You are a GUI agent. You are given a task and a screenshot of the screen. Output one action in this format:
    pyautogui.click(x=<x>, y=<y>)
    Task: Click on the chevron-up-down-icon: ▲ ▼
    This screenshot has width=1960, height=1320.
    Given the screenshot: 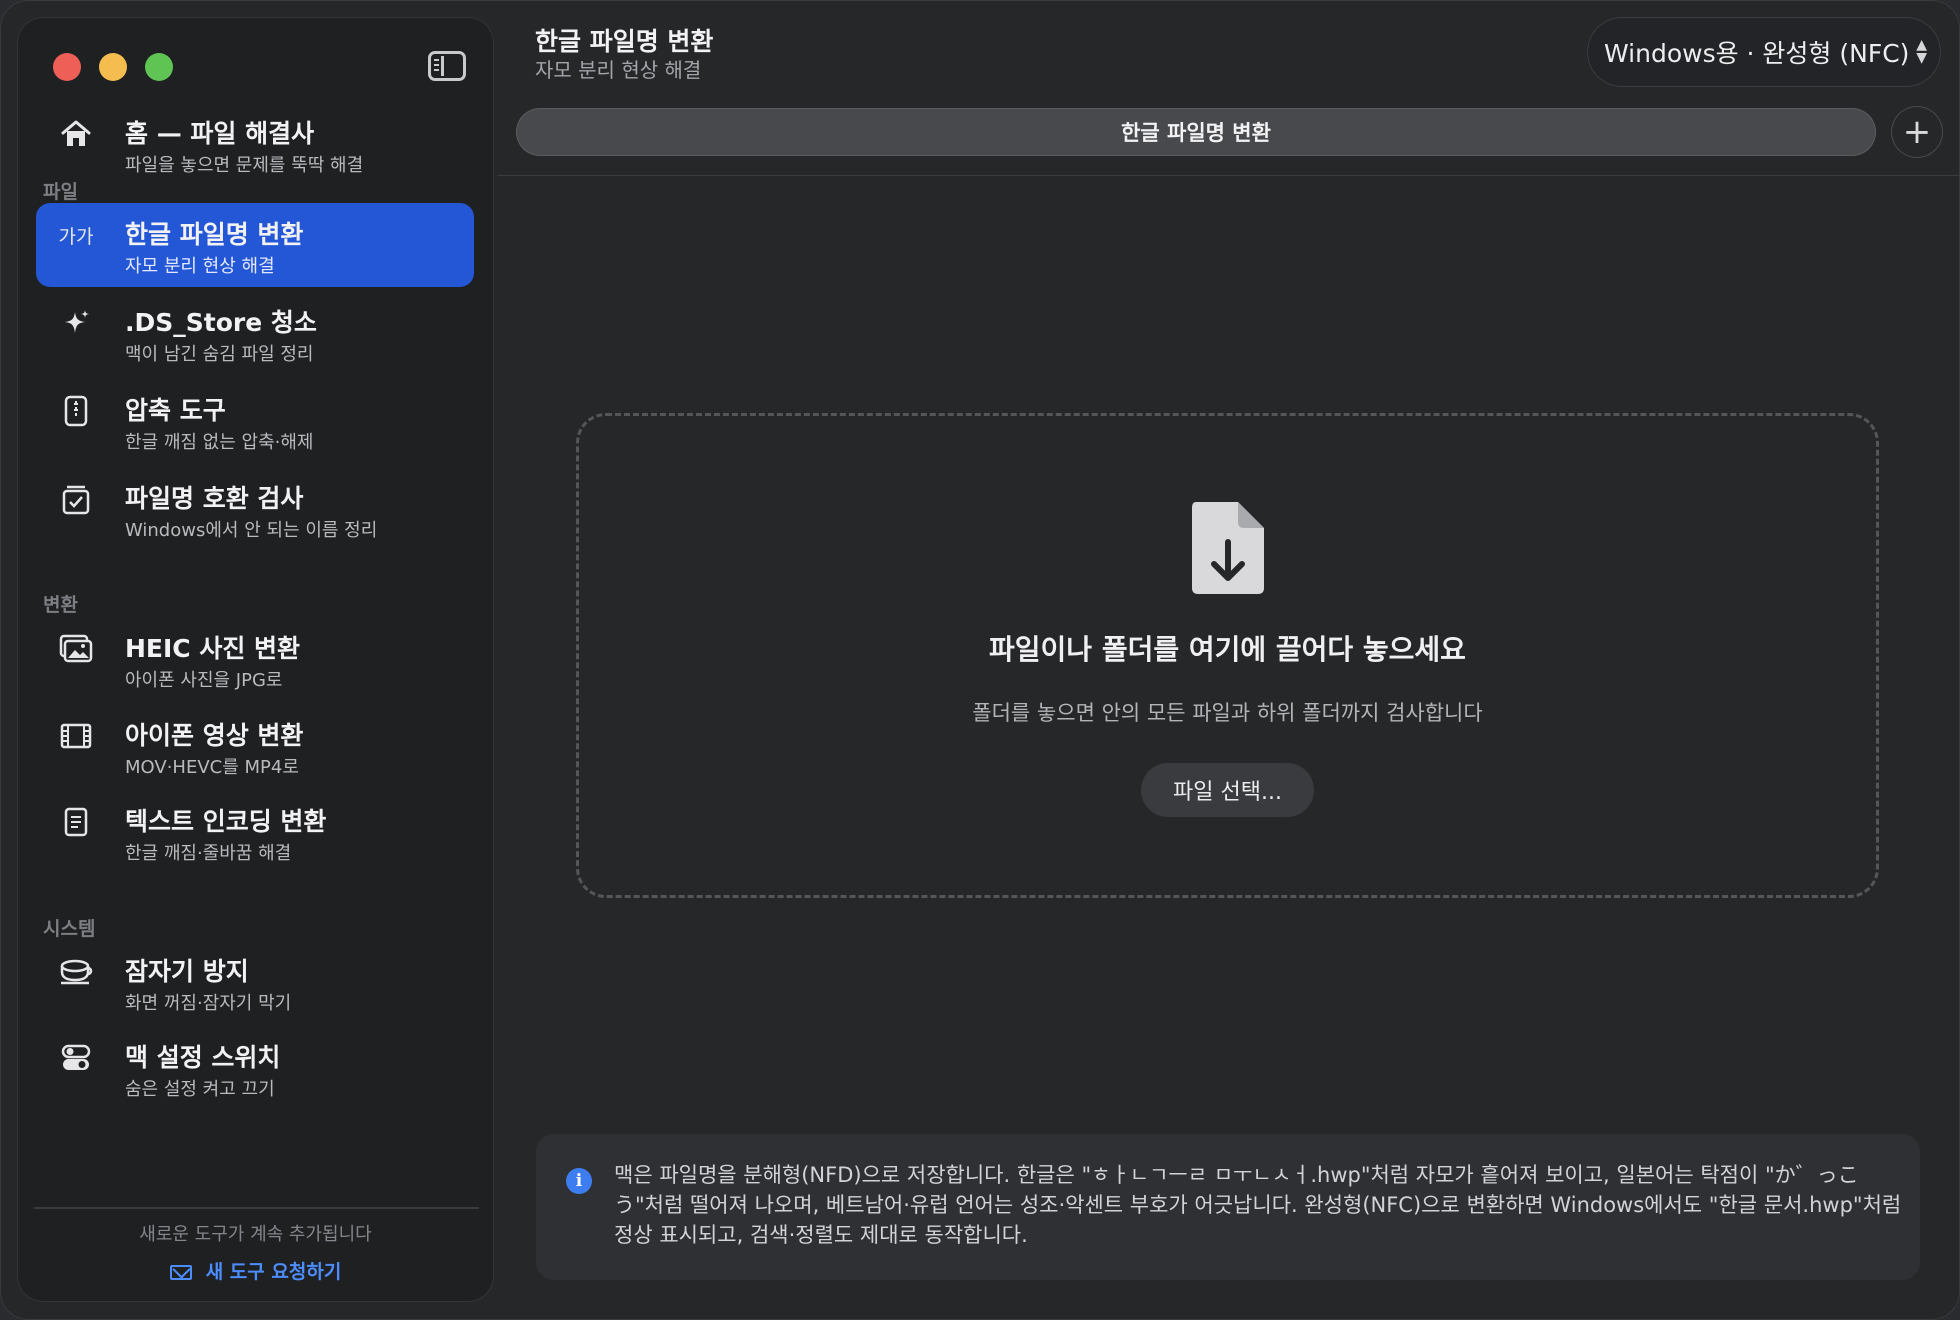 What is the action you would take?
    pyautogui.click(x=1921, y=51)
    